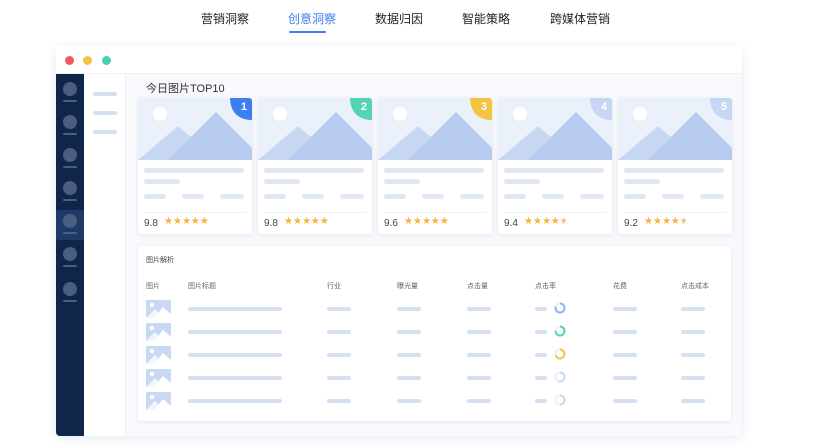 This screenshot has width=828, height=448. I want to click on maximize-dot, so click(106, 60).